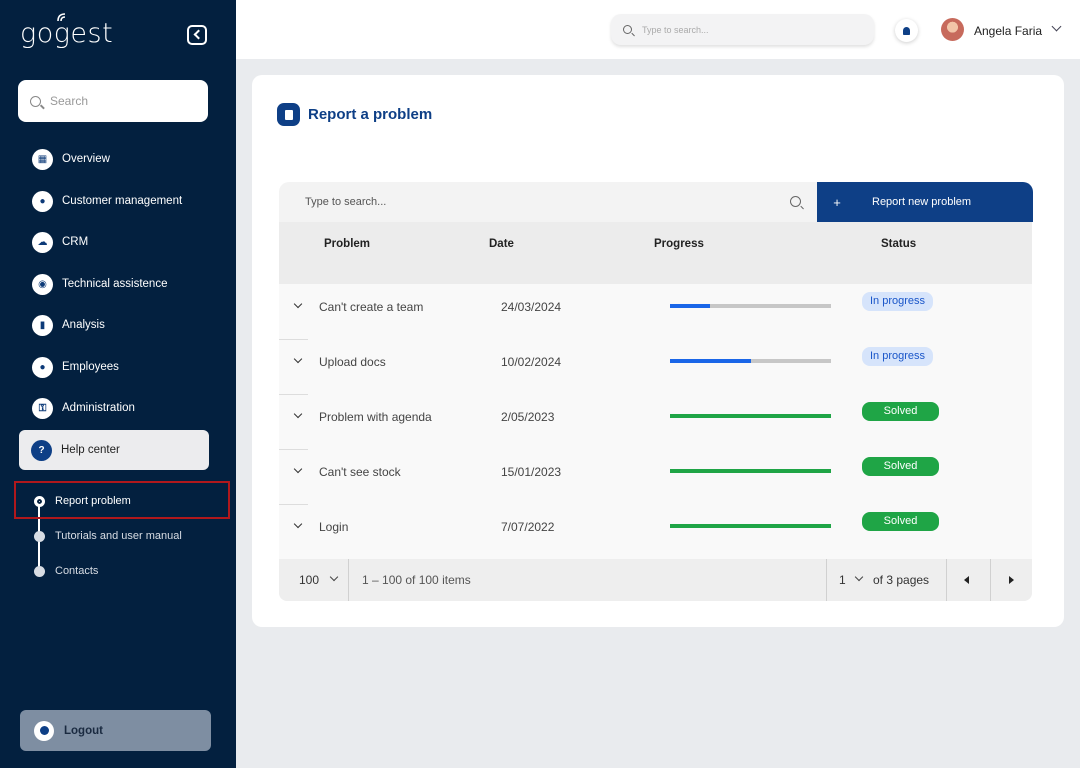  I want to click on date-cell: 15/01/2023, so click(531, 472).